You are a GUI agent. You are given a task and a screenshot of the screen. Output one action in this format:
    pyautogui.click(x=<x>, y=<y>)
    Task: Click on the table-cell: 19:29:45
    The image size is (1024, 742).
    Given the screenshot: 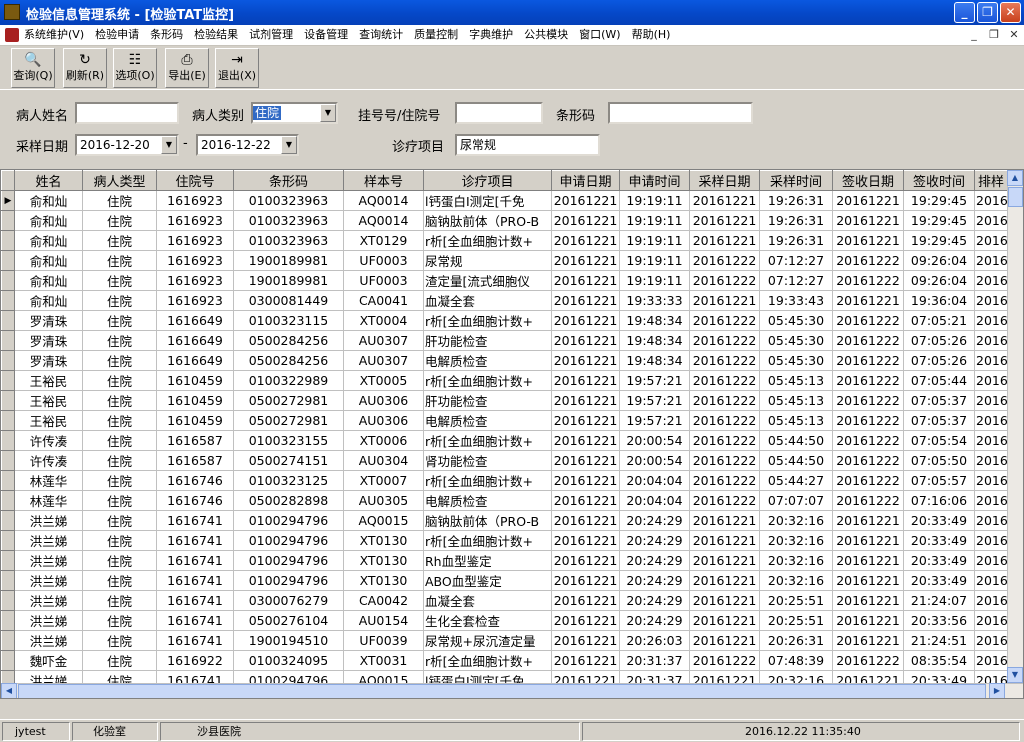 What is the action you would take?
    pyautogui.click(x=939, y=240)
    